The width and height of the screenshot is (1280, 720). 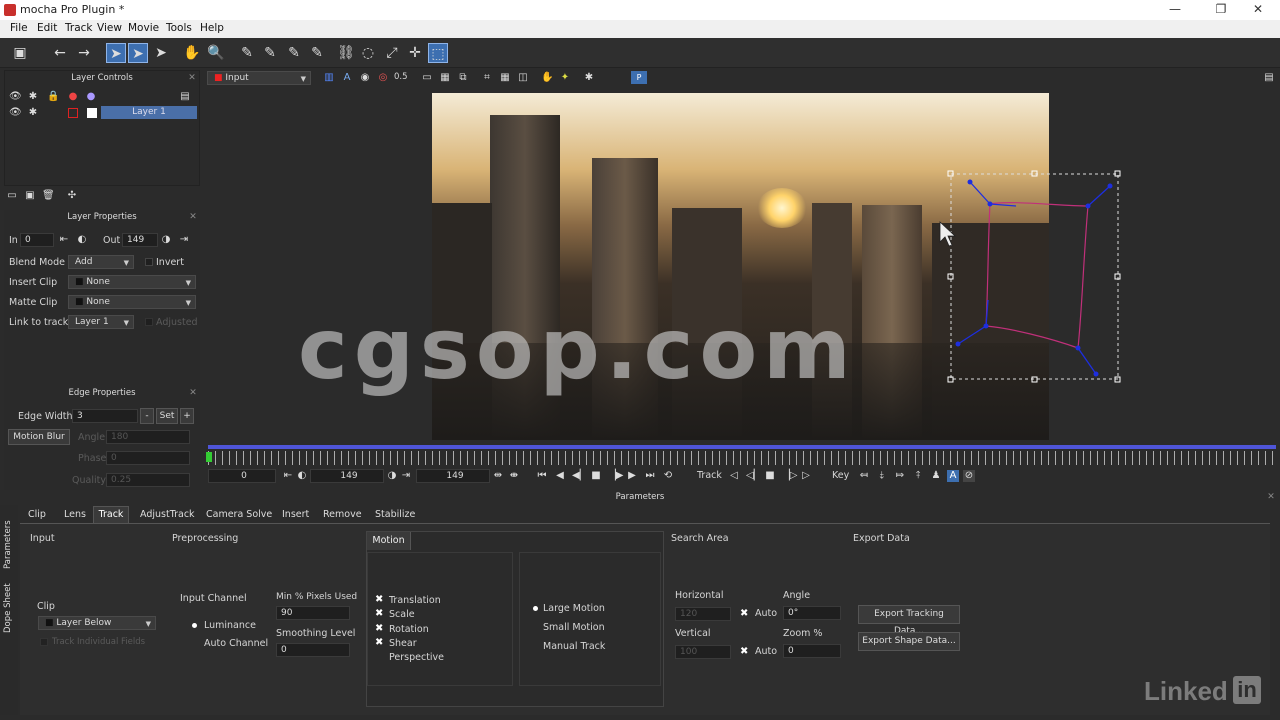 I want to click on min-pixels-field: 90, so click(x=313, y=613).